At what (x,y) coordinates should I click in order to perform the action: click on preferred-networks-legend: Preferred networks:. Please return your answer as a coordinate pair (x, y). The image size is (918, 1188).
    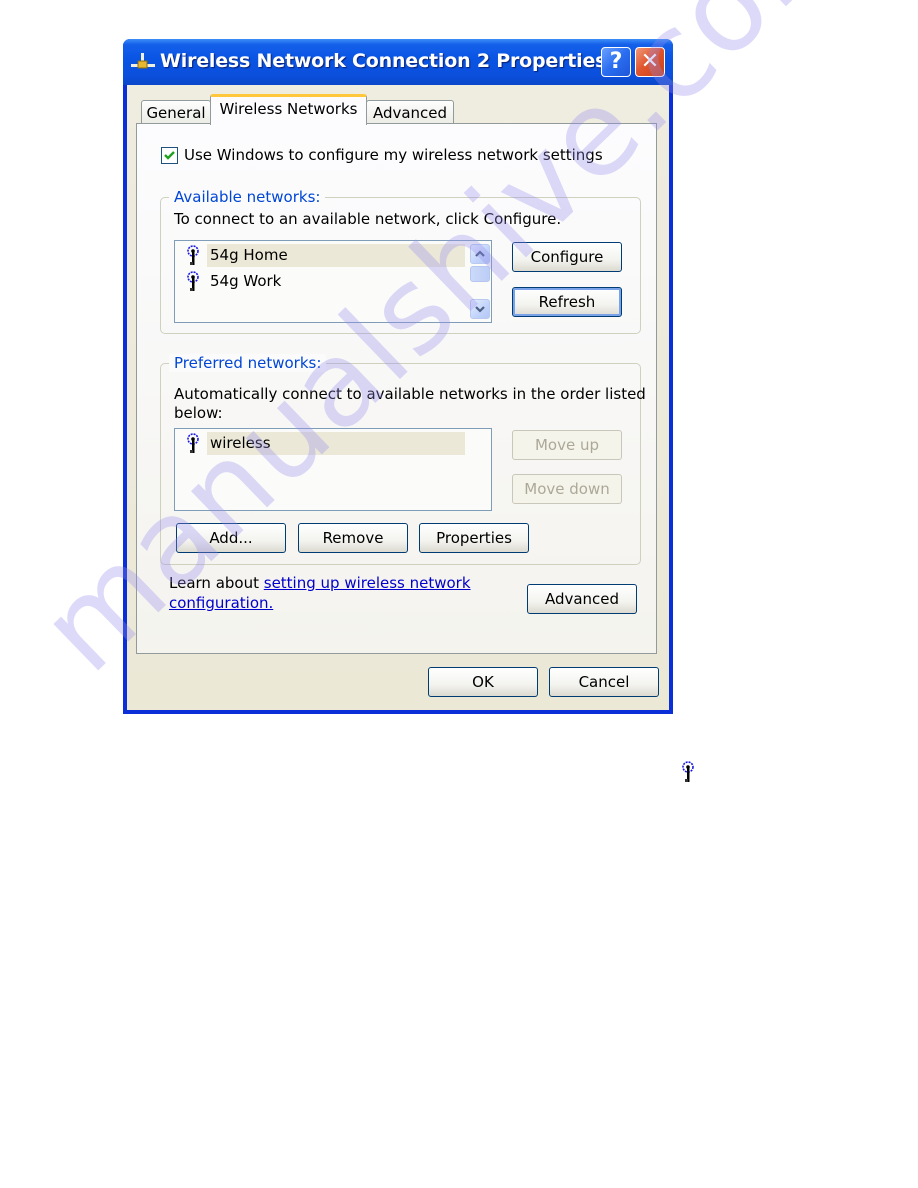
    Looking at the image, I should click on (248, 363).